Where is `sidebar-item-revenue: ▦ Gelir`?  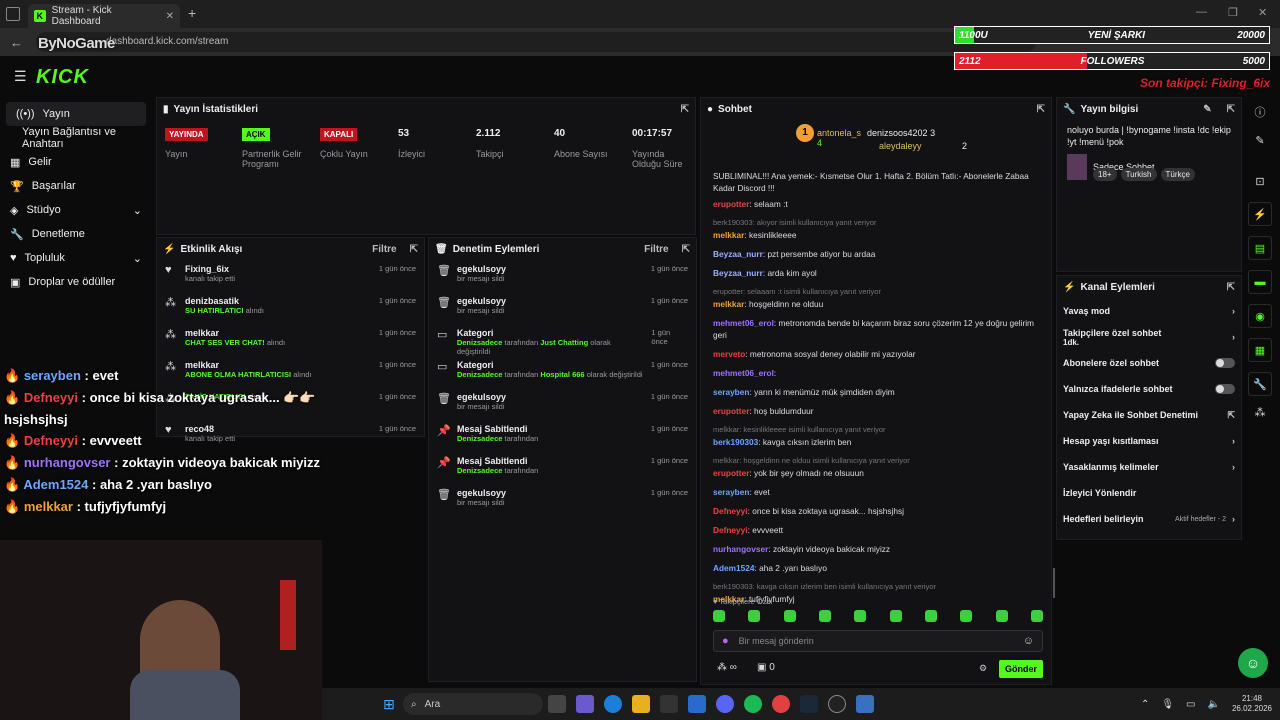
sidebar-item-revenue: ▦ Gelir is located at coordinates (76, 162).